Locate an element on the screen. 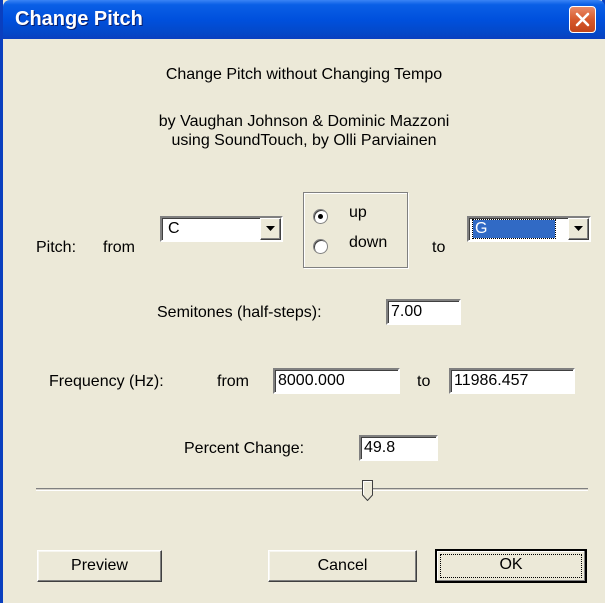  down-radio is located at coordinates (320, 246).